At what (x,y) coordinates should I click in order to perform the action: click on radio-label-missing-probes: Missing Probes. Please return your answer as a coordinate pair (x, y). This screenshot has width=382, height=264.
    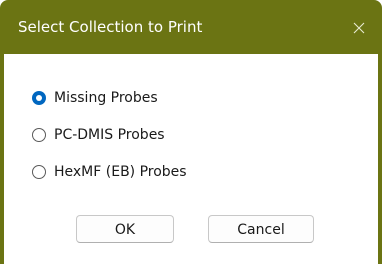
    Looking at the image, I should click on (106, 98).